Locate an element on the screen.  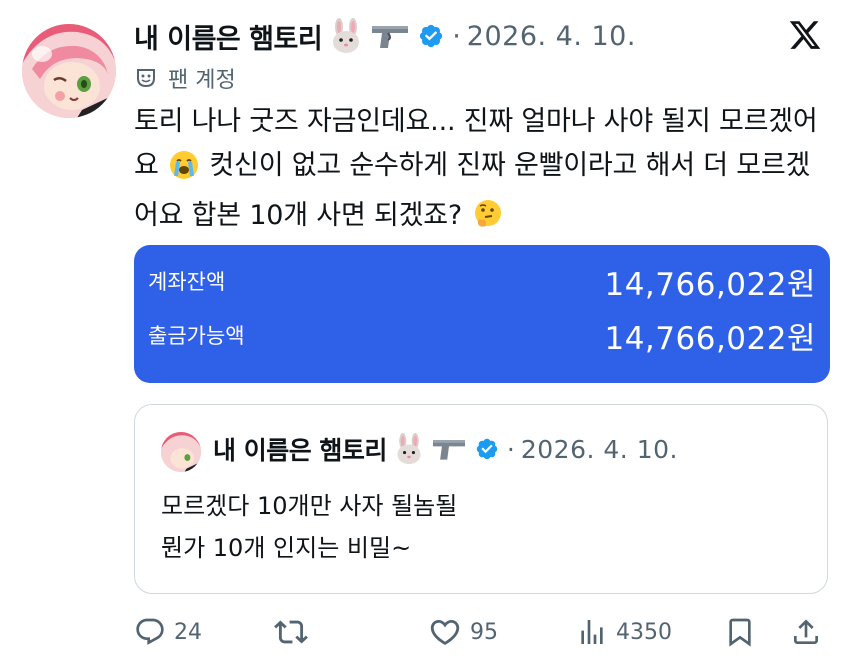
post-header: 내 이름은 햄토리 · 2026. 4. 10. is located at coordinates (385, 36).